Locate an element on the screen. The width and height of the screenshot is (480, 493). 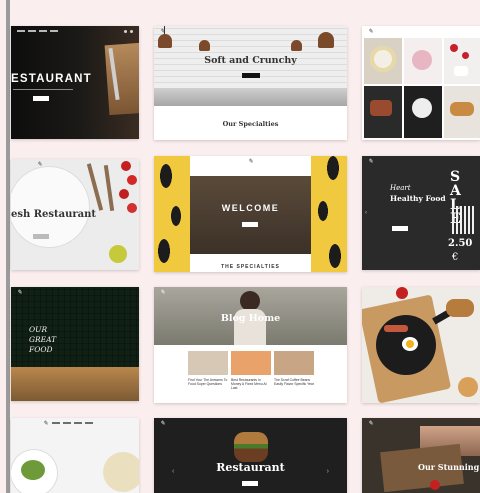
hero-title: OUR GREAT FOOD is located at coordinates (43, 339).